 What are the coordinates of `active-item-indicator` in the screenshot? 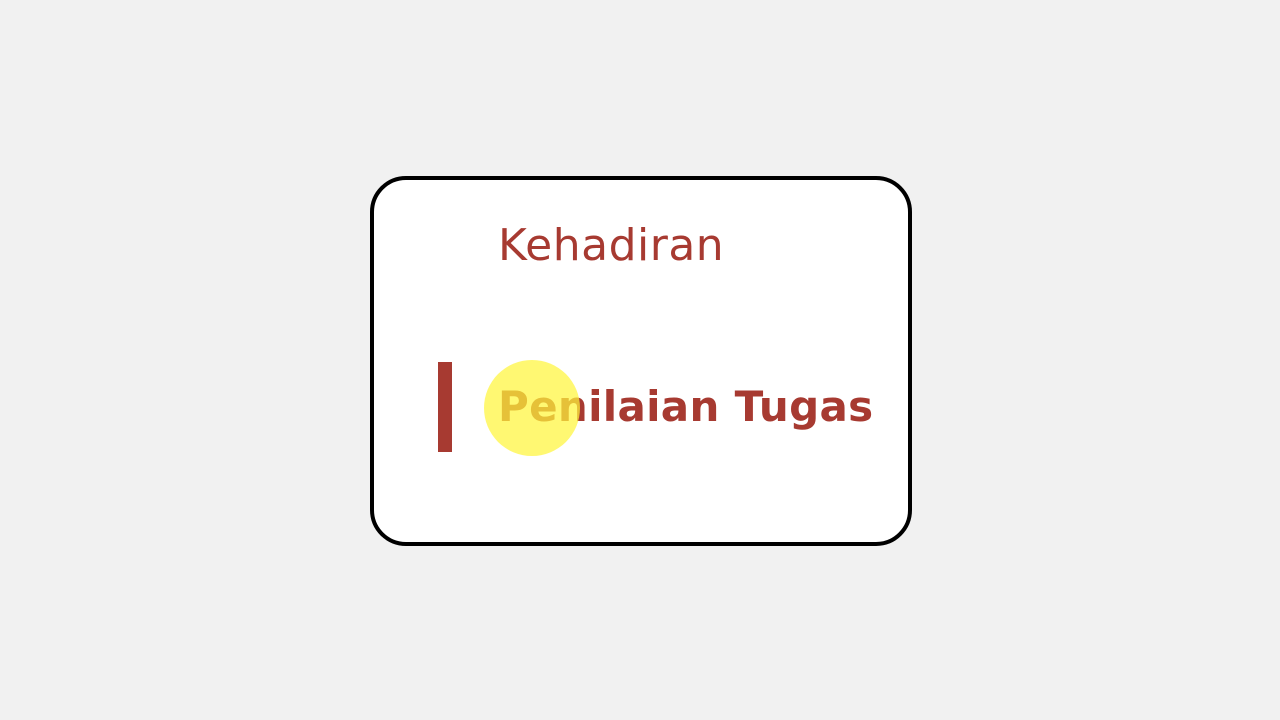 It's located at (445, 407).